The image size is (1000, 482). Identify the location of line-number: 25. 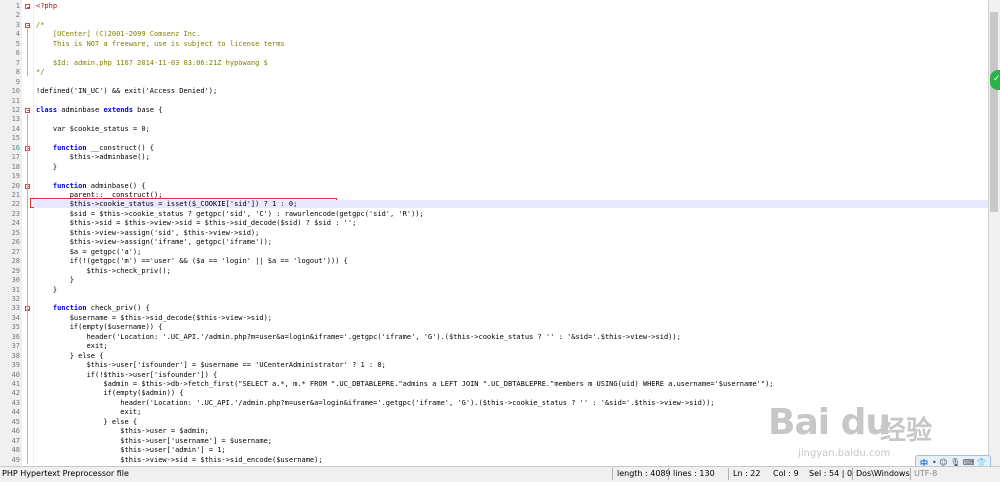
(15, 232).